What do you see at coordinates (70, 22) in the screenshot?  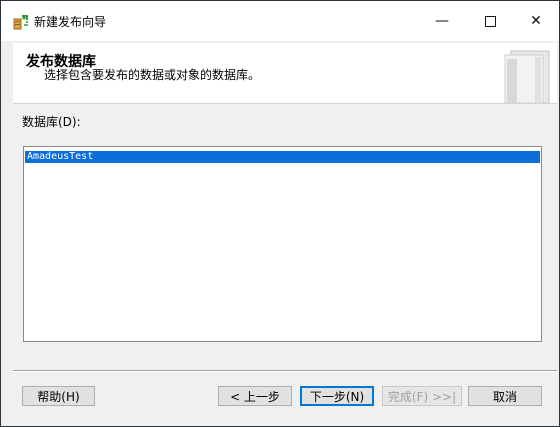 I see `window-title: 新建发布向导` at bounding box center [70, 22].